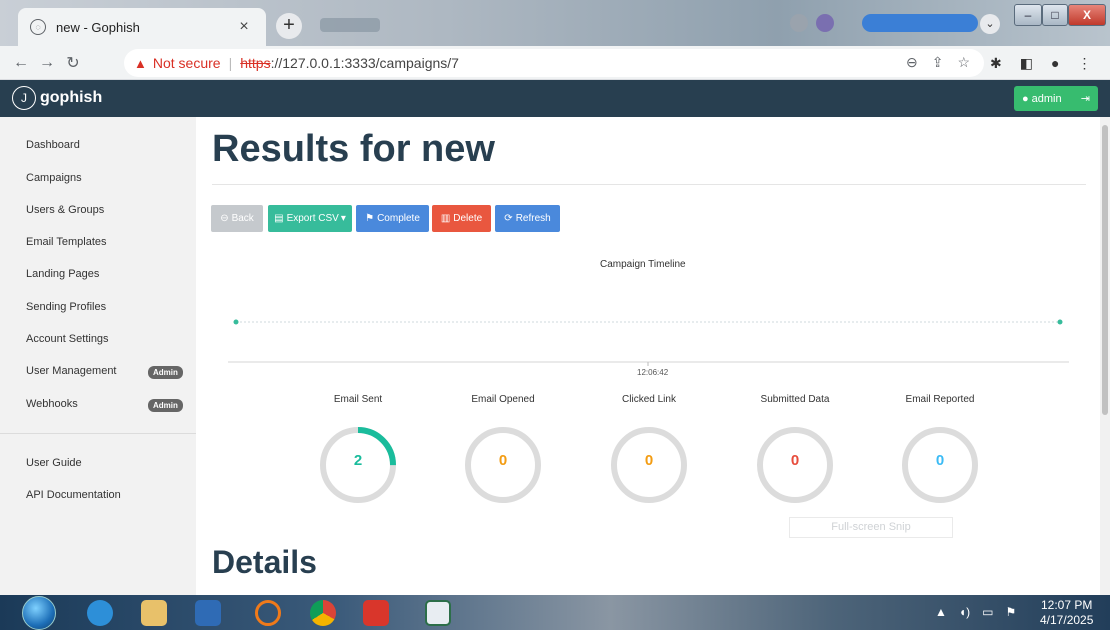 The width and height of the screenshot is (1110, 630). I want to click on tab-close-icon: ×, so click(244, 27).